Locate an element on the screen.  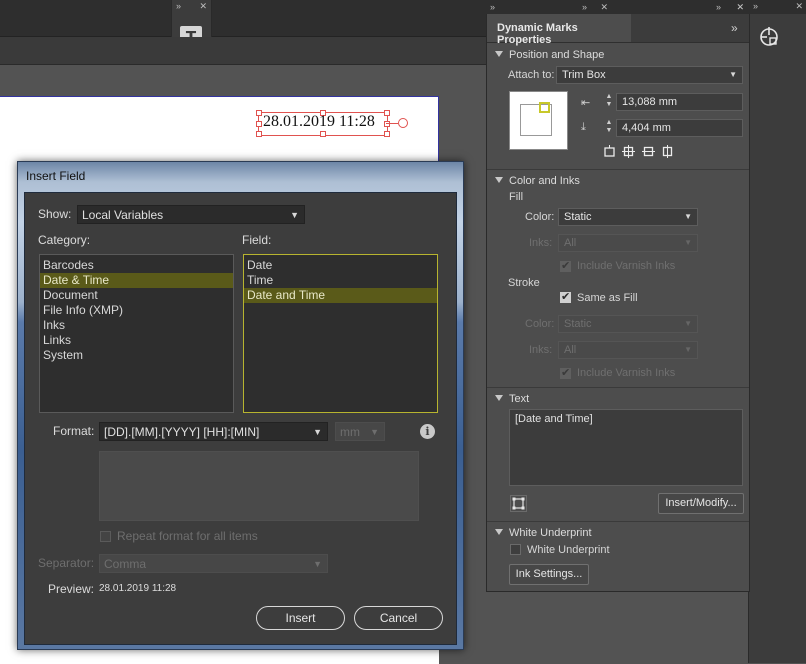
category-item: File Info (XMP) is located at coordinates (136, 310).